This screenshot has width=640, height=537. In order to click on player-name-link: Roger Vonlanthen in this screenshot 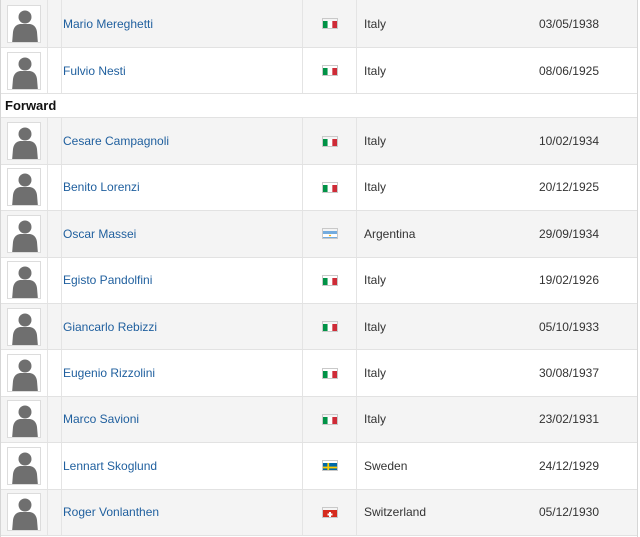, I will do `click(111, 512)`.